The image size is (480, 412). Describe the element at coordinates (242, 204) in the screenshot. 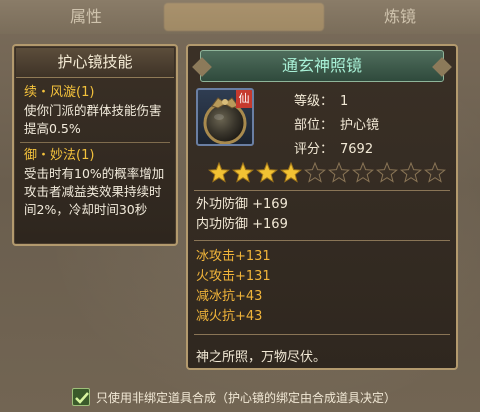

I see `base-stat: 外功防御 +169` at that location.